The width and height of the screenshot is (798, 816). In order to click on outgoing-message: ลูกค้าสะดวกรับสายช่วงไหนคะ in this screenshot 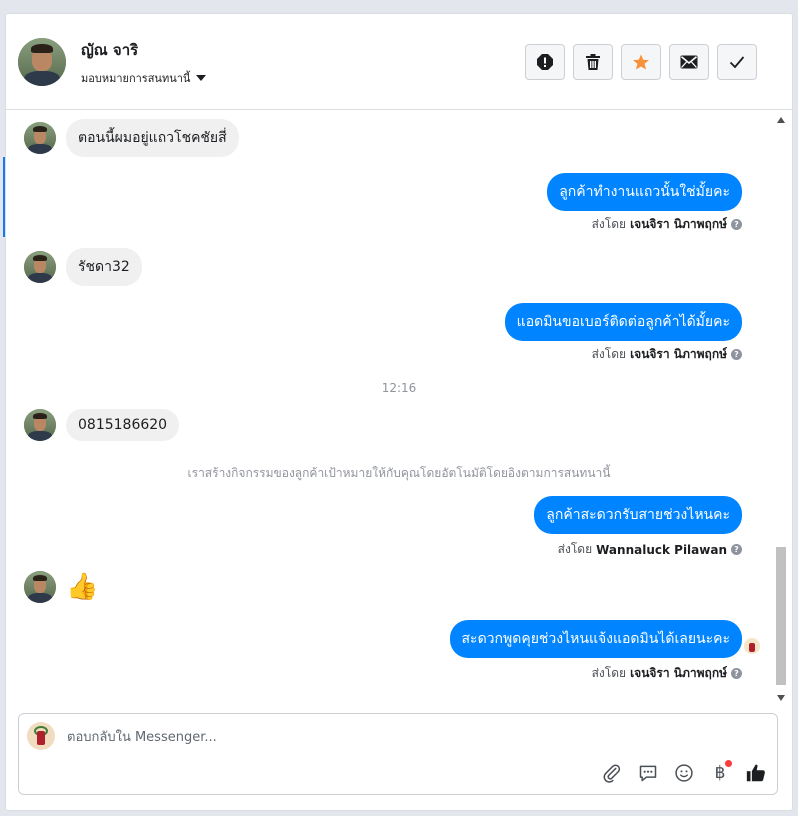, I will do `click(638, 515)`.